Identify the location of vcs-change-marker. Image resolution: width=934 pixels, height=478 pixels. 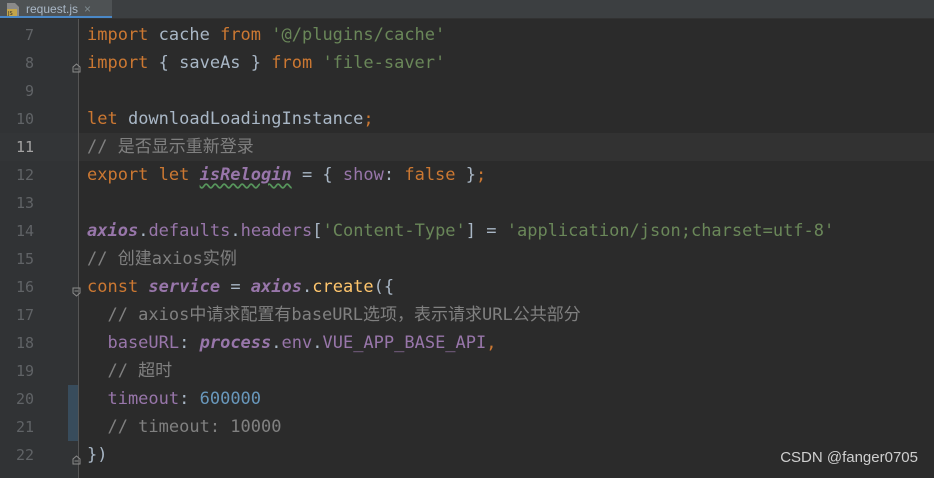
(73, 413).